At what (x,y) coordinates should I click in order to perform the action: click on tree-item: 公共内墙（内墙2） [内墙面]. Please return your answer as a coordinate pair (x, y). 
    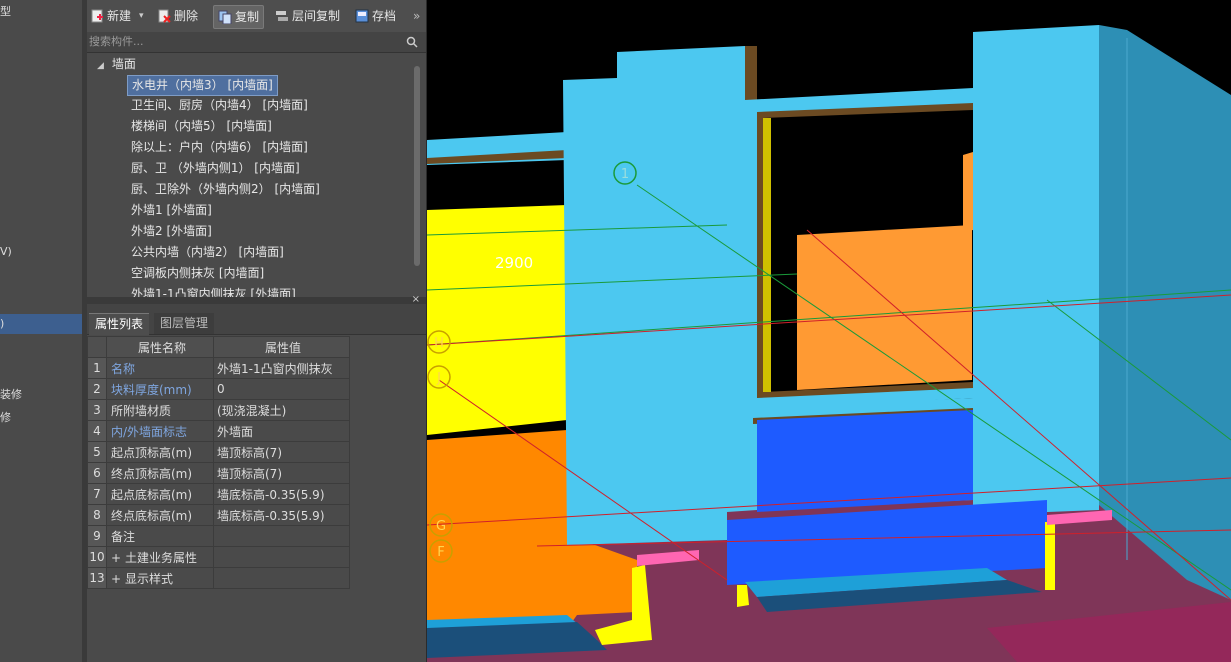
    Looking at the image, I should click on (207, 252).